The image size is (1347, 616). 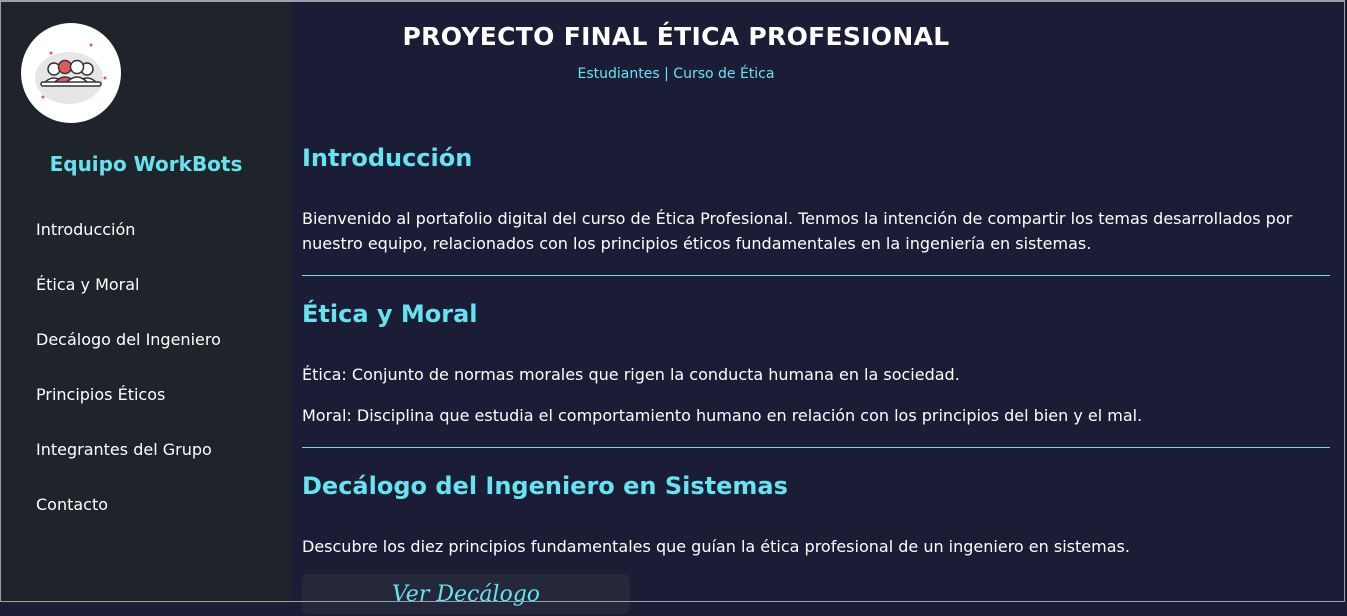 I want to click on page-subtitle: Estudiantes | Curso de Ética, so click(x=676, y=74).